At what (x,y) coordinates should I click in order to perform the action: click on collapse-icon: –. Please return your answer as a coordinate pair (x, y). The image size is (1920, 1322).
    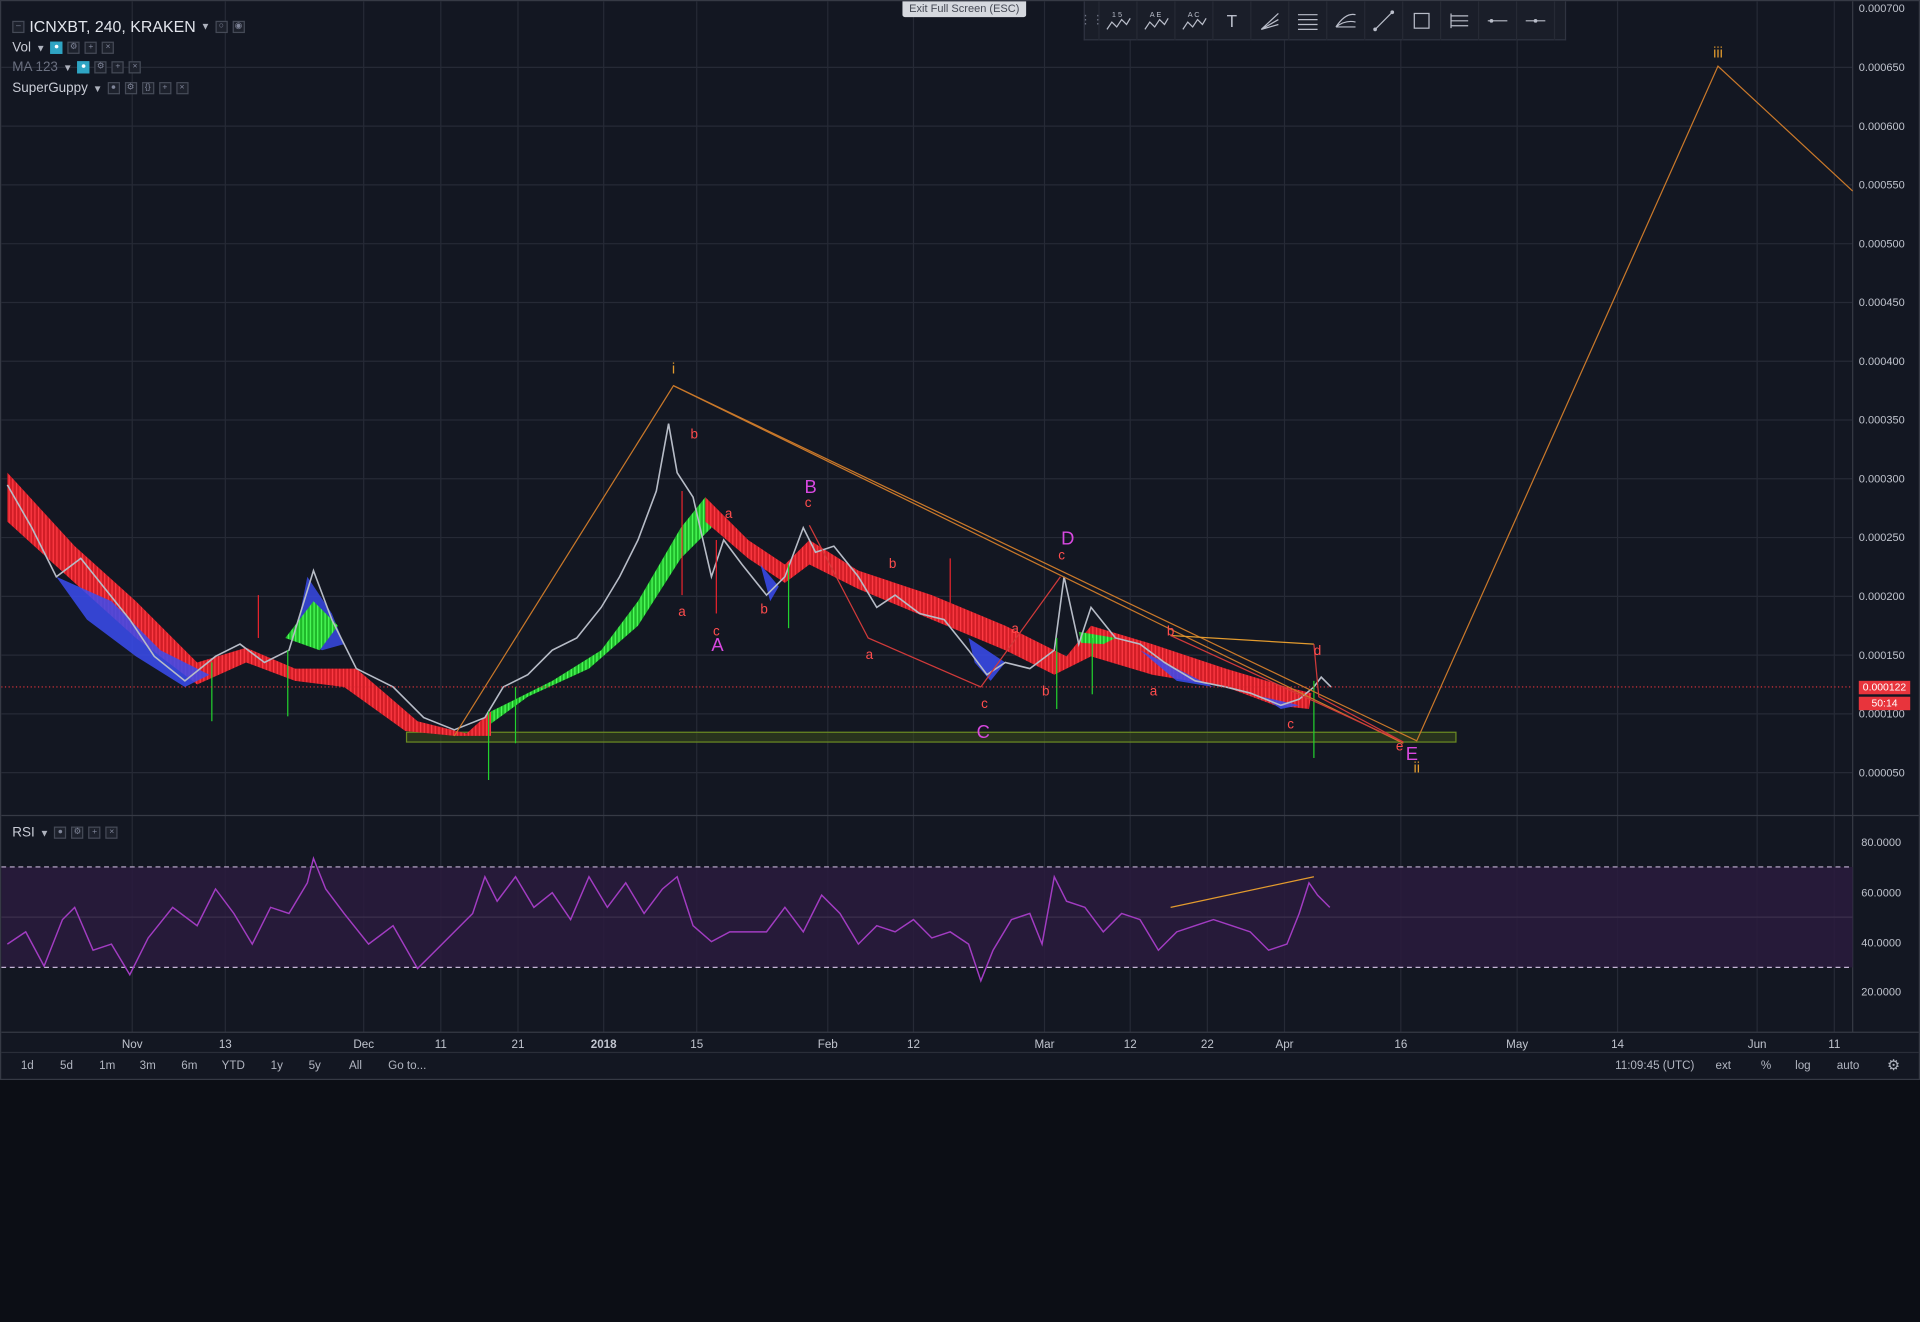
    Looking at the image, I should click on (18, 26).